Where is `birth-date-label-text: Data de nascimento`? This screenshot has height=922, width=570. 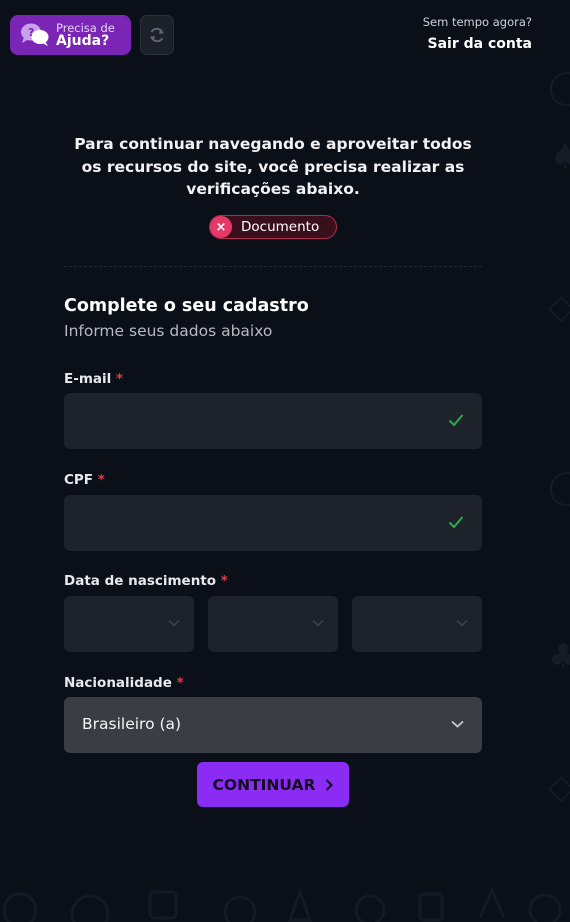 birth-date-label-text: Data de nascimento is located at coordinates (140, 581).